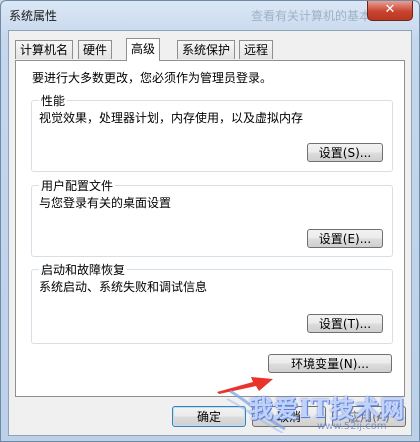 The height and width of the screenshot is (442, 420). I want to click on title-bar: 系统属性 查看有关计算机的基本信息 ✕, so click(210, 16).